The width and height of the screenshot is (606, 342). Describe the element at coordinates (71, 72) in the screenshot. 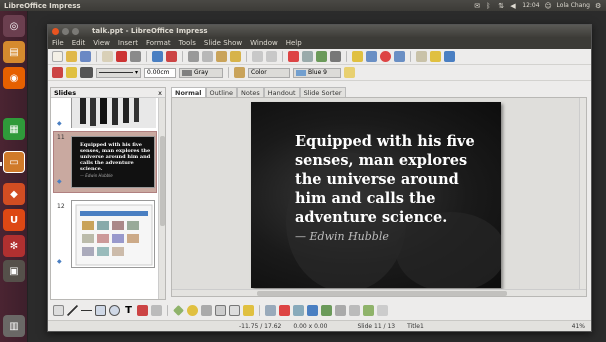

I see `line-icon` at that location.